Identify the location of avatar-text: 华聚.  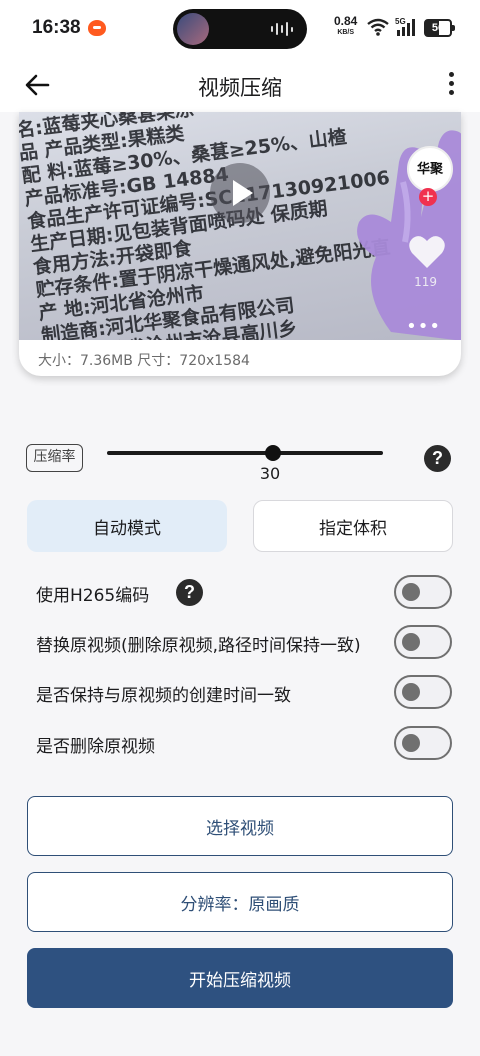
(429, 169).